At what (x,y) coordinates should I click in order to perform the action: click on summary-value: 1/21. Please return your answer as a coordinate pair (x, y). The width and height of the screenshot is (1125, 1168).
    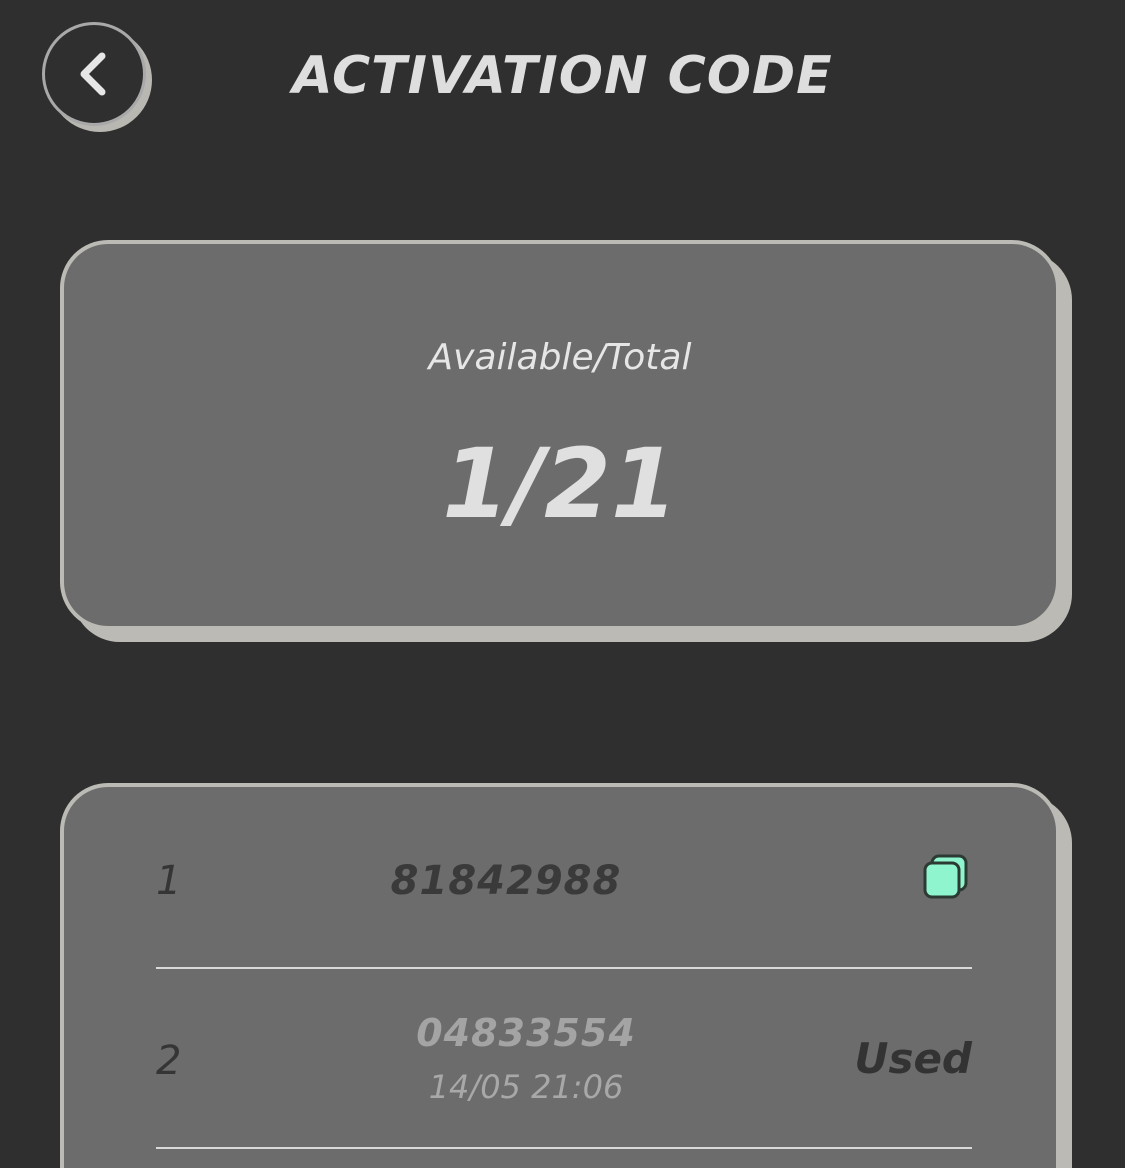
    Looking at the image, I should click on (560, 484).